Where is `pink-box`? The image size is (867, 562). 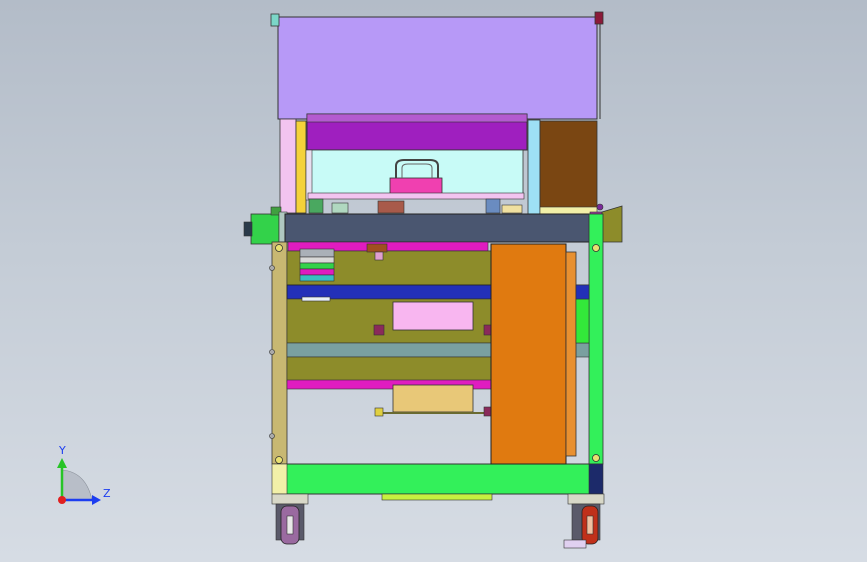
pink-box is located at coordinates (433, 316).